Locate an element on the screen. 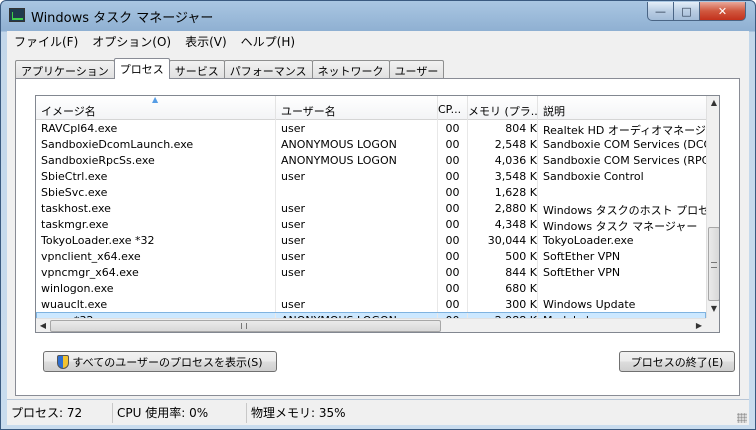 The image size is (756, 430). table-row: vpncmgr_x64.exe user 00 844 K SoftEther VPN is located at coordinates (371, 272).